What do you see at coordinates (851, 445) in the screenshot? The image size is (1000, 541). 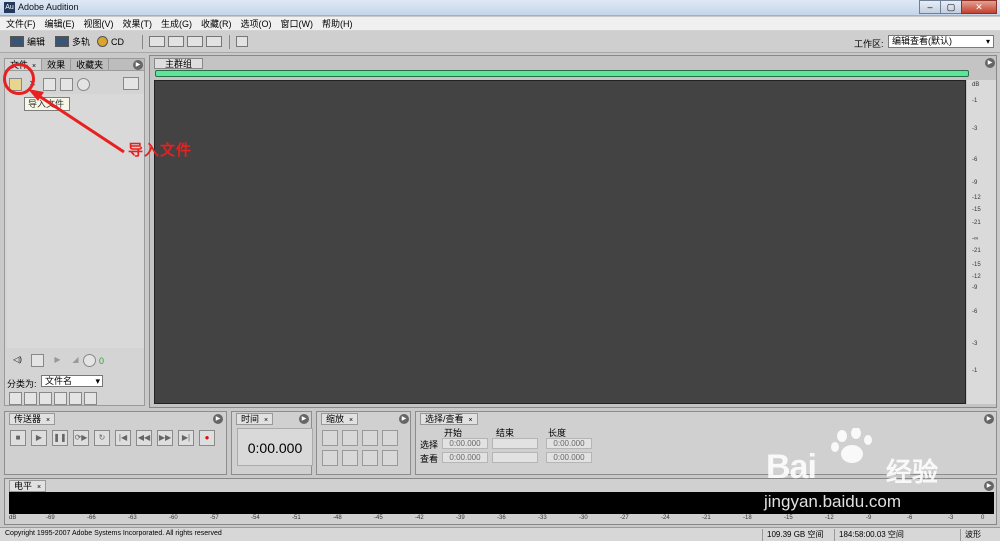 I see `paw-logo-icon` at bounding box center [851, 445].